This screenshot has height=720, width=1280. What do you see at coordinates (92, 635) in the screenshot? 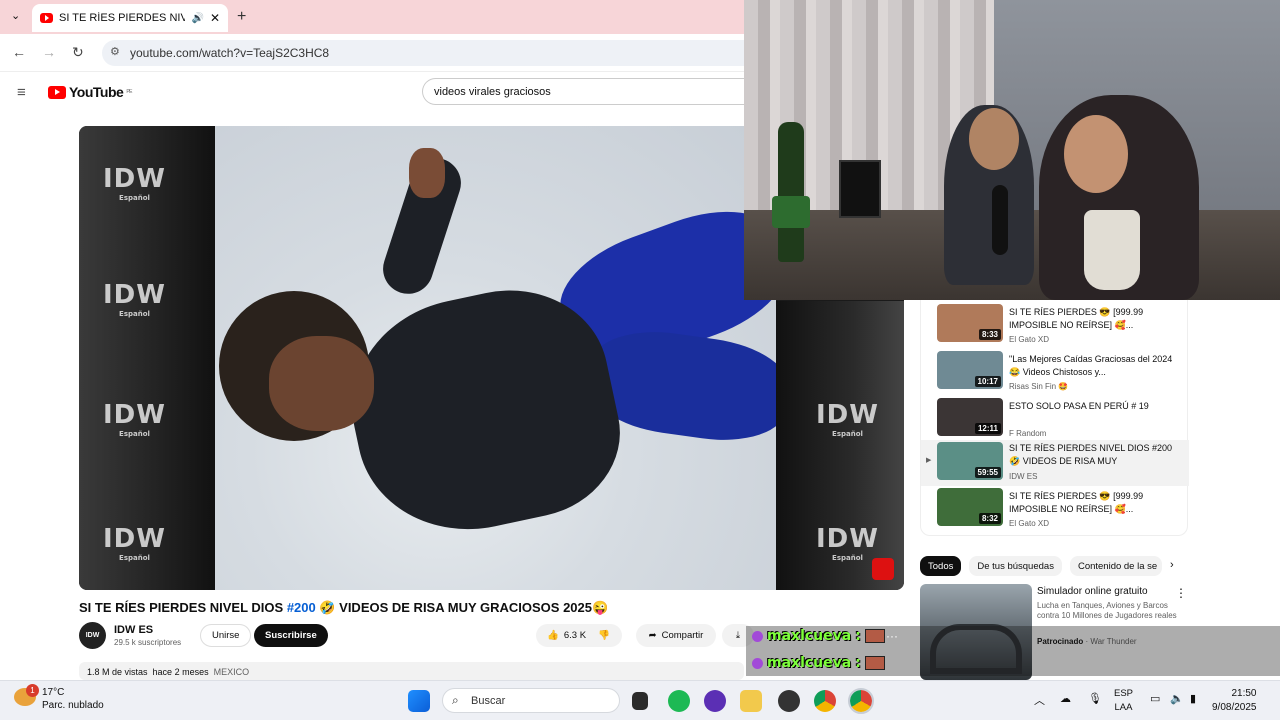
I see `channel-avatar: IDW` at bounding box center [92, 635].